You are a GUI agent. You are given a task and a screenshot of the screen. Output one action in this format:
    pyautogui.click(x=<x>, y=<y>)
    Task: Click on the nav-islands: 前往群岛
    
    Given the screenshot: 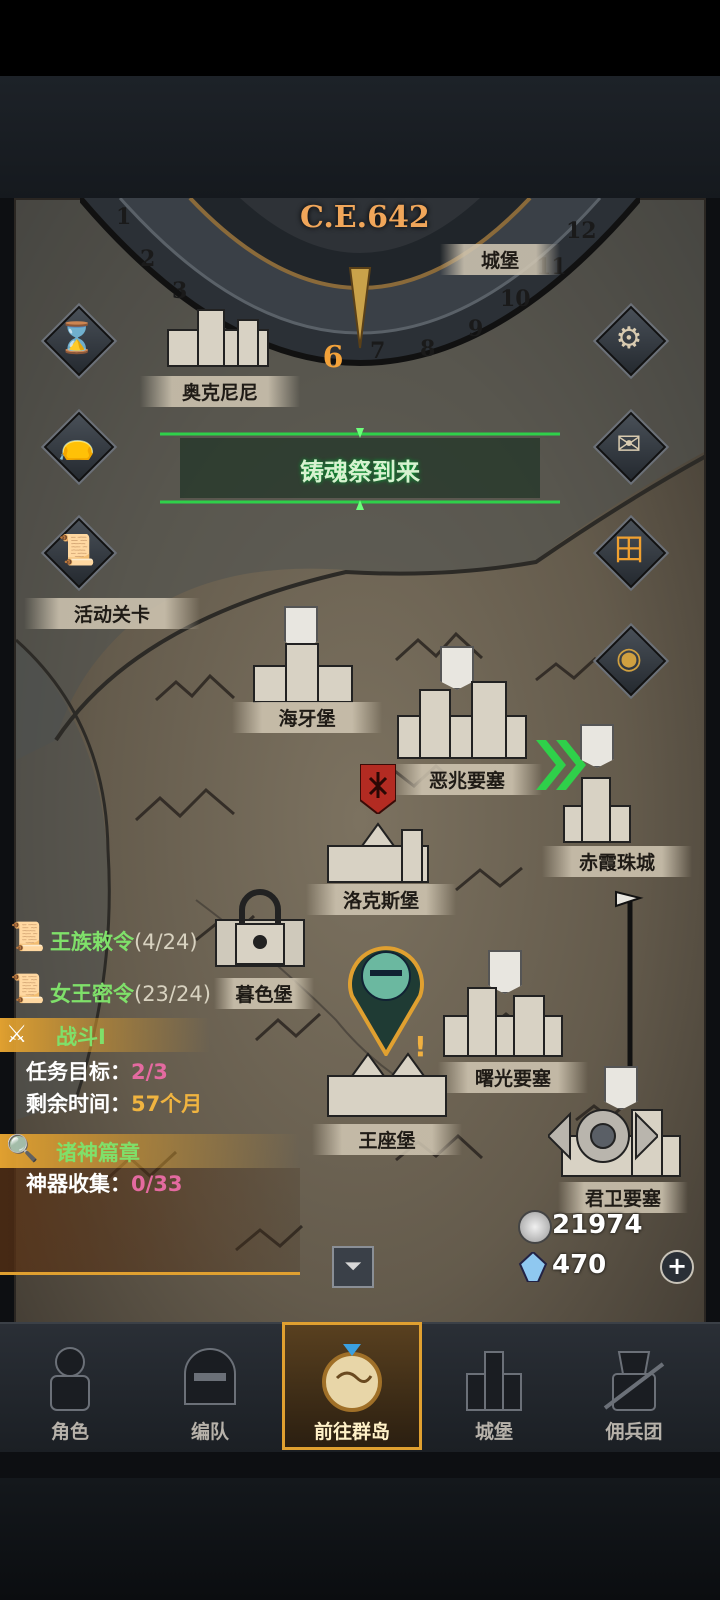 What is the action you would take?
    pyautogui.click(x=352, y=1386)
    